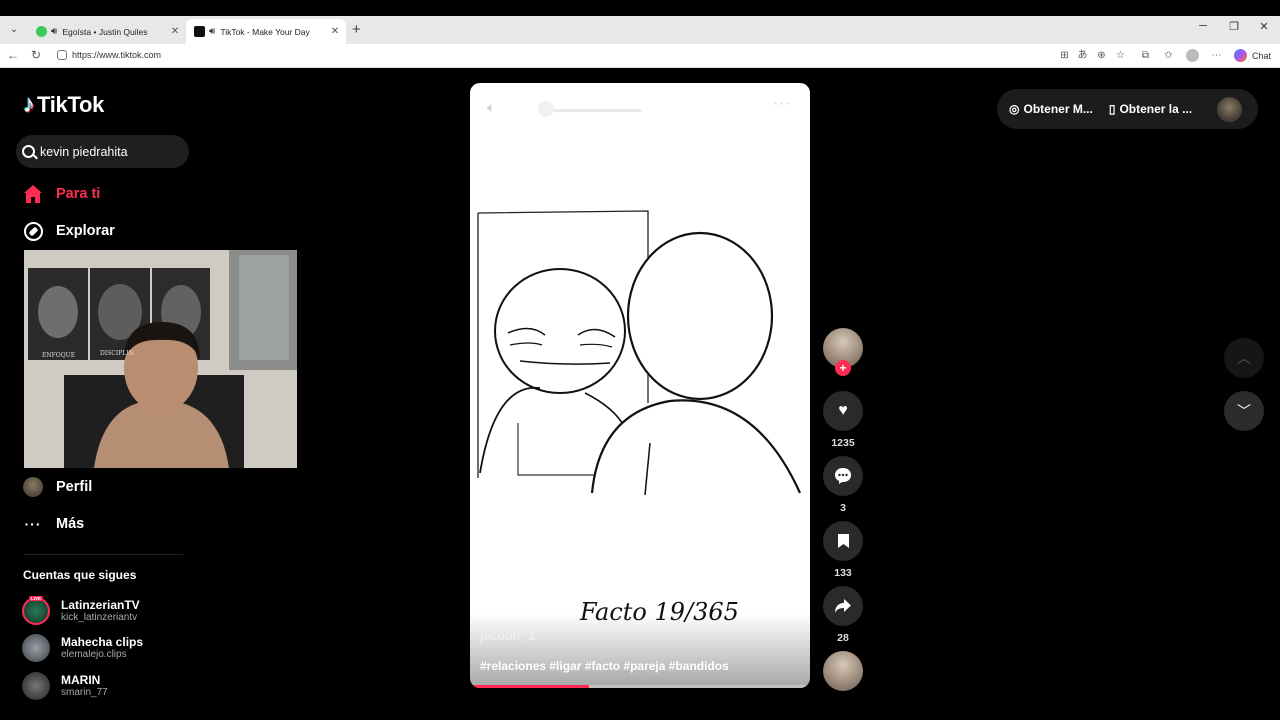  Describe the element at coordinates (1216, 55) in the screenshot. I see `settings-more-icon: ⋯` at that location.